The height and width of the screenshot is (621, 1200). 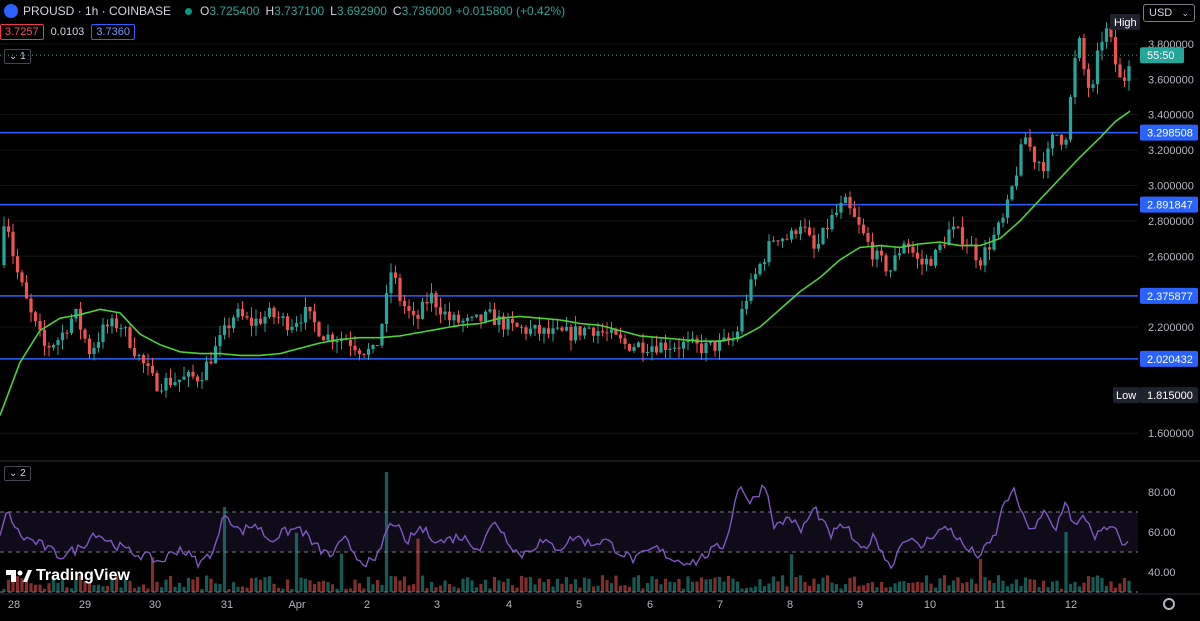 I want to click on currency-label: USD, so click(x=1161, y=13).